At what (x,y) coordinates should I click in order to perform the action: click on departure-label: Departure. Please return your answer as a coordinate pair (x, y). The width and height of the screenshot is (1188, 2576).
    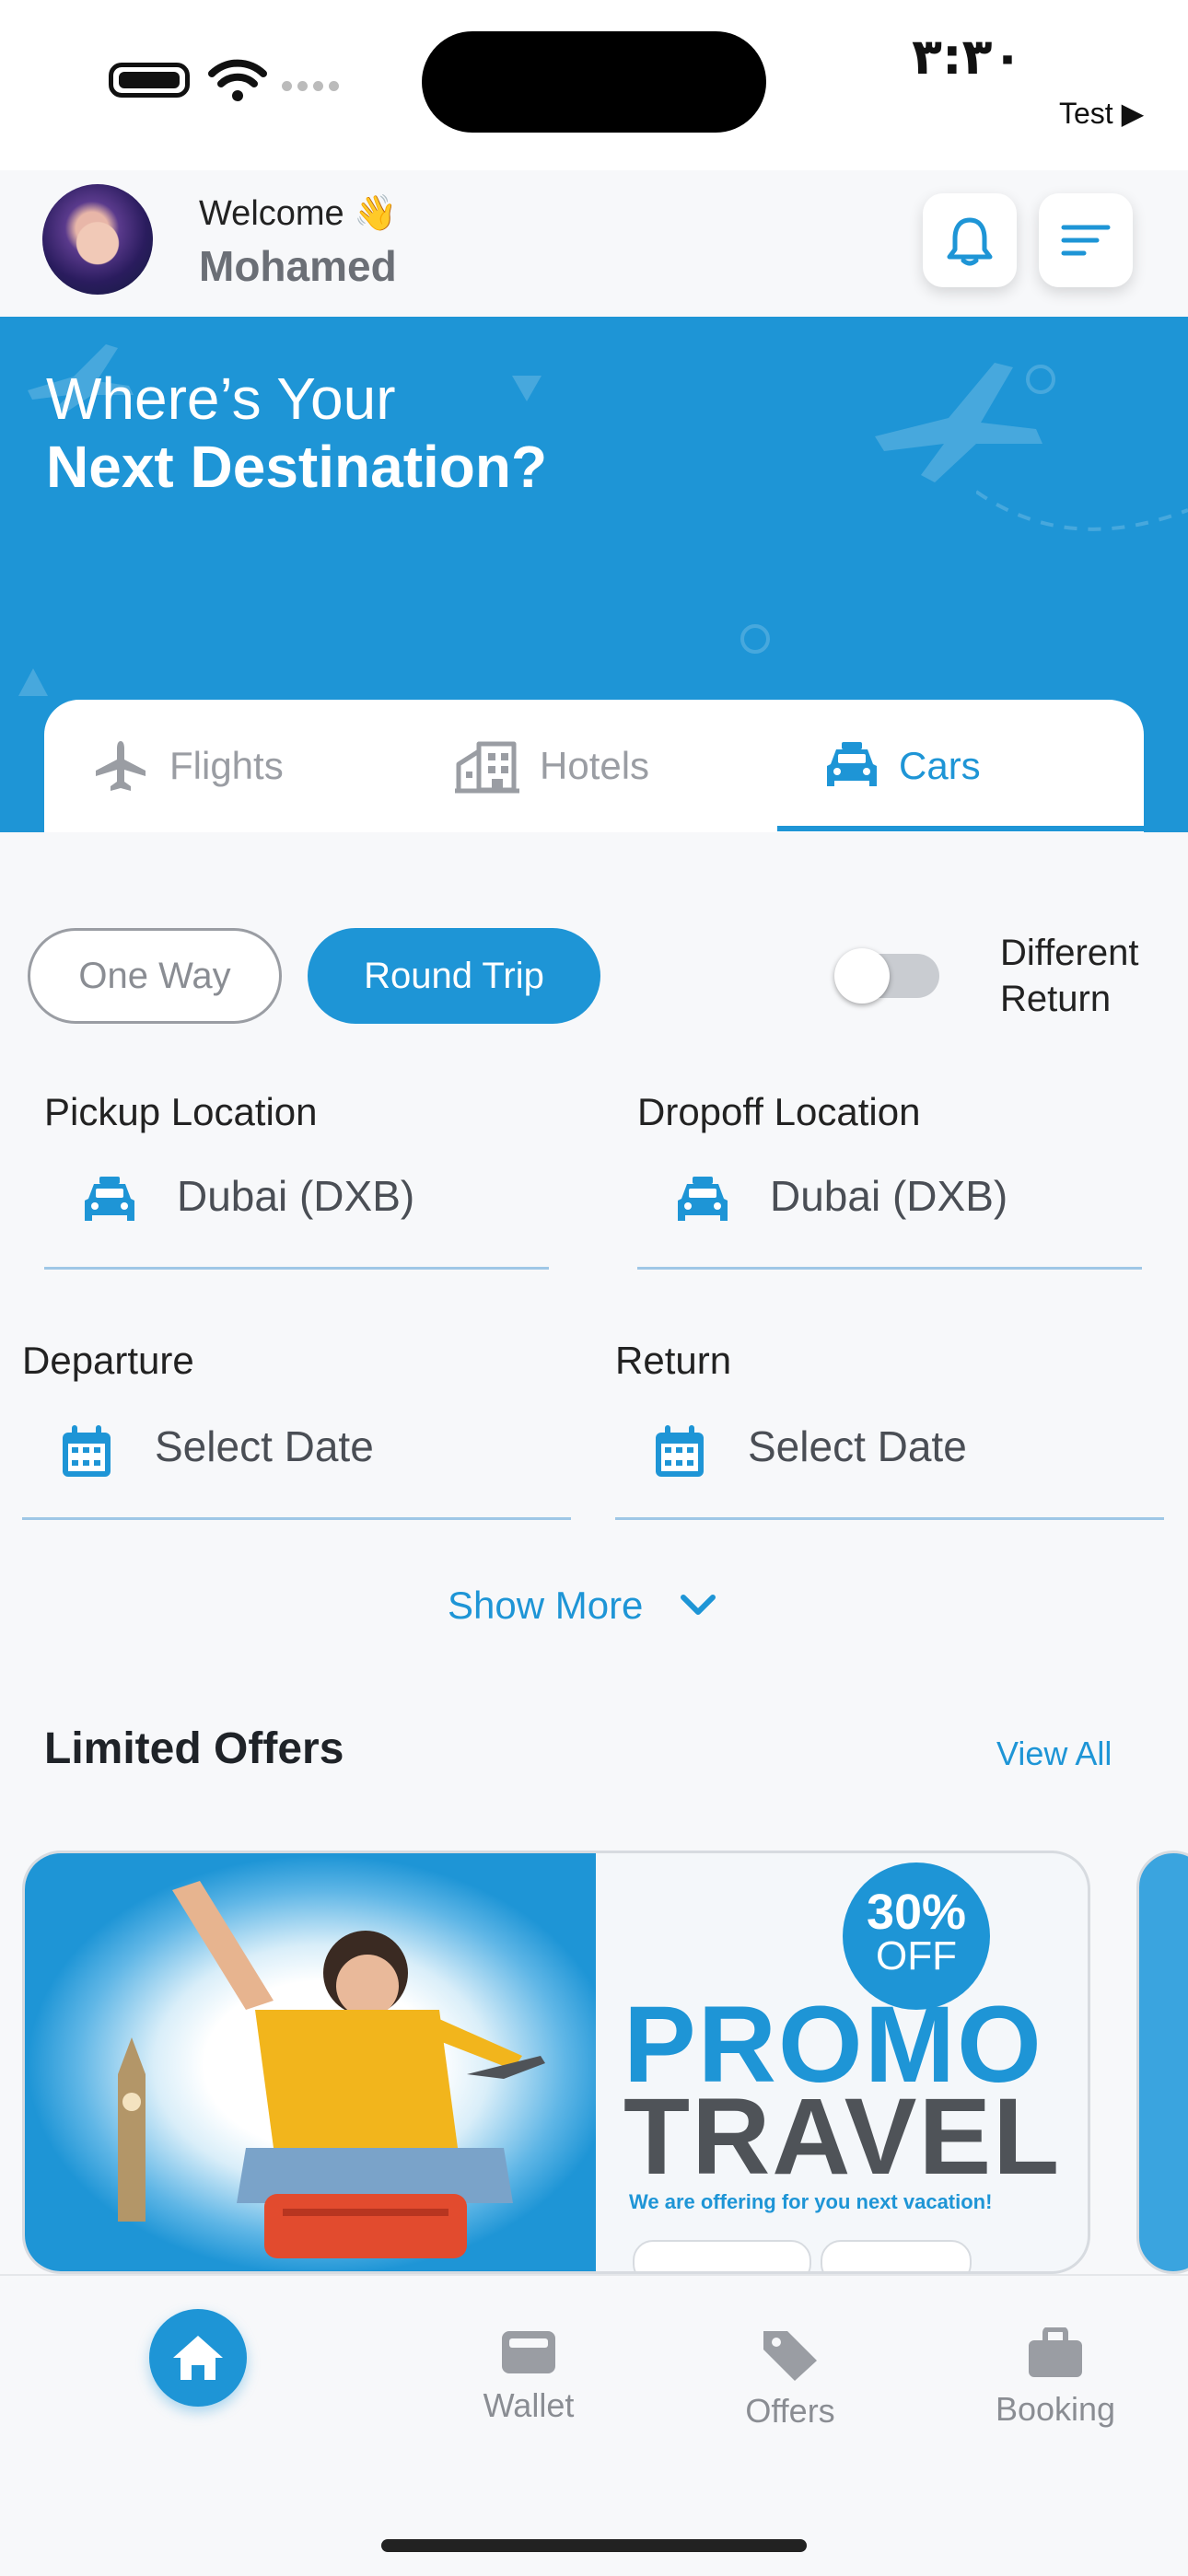
    Looking at the image, I should click on (108, 1360).